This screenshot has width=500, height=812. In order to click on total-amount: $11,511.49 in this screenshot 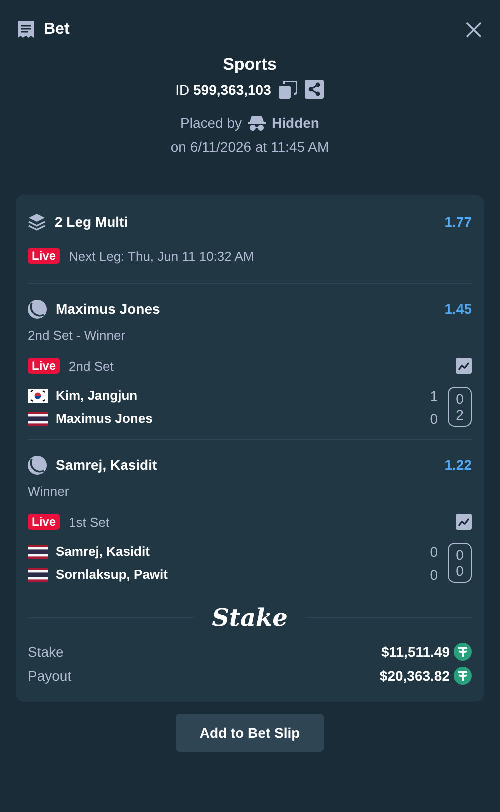, I will do `click(415, 652)`.